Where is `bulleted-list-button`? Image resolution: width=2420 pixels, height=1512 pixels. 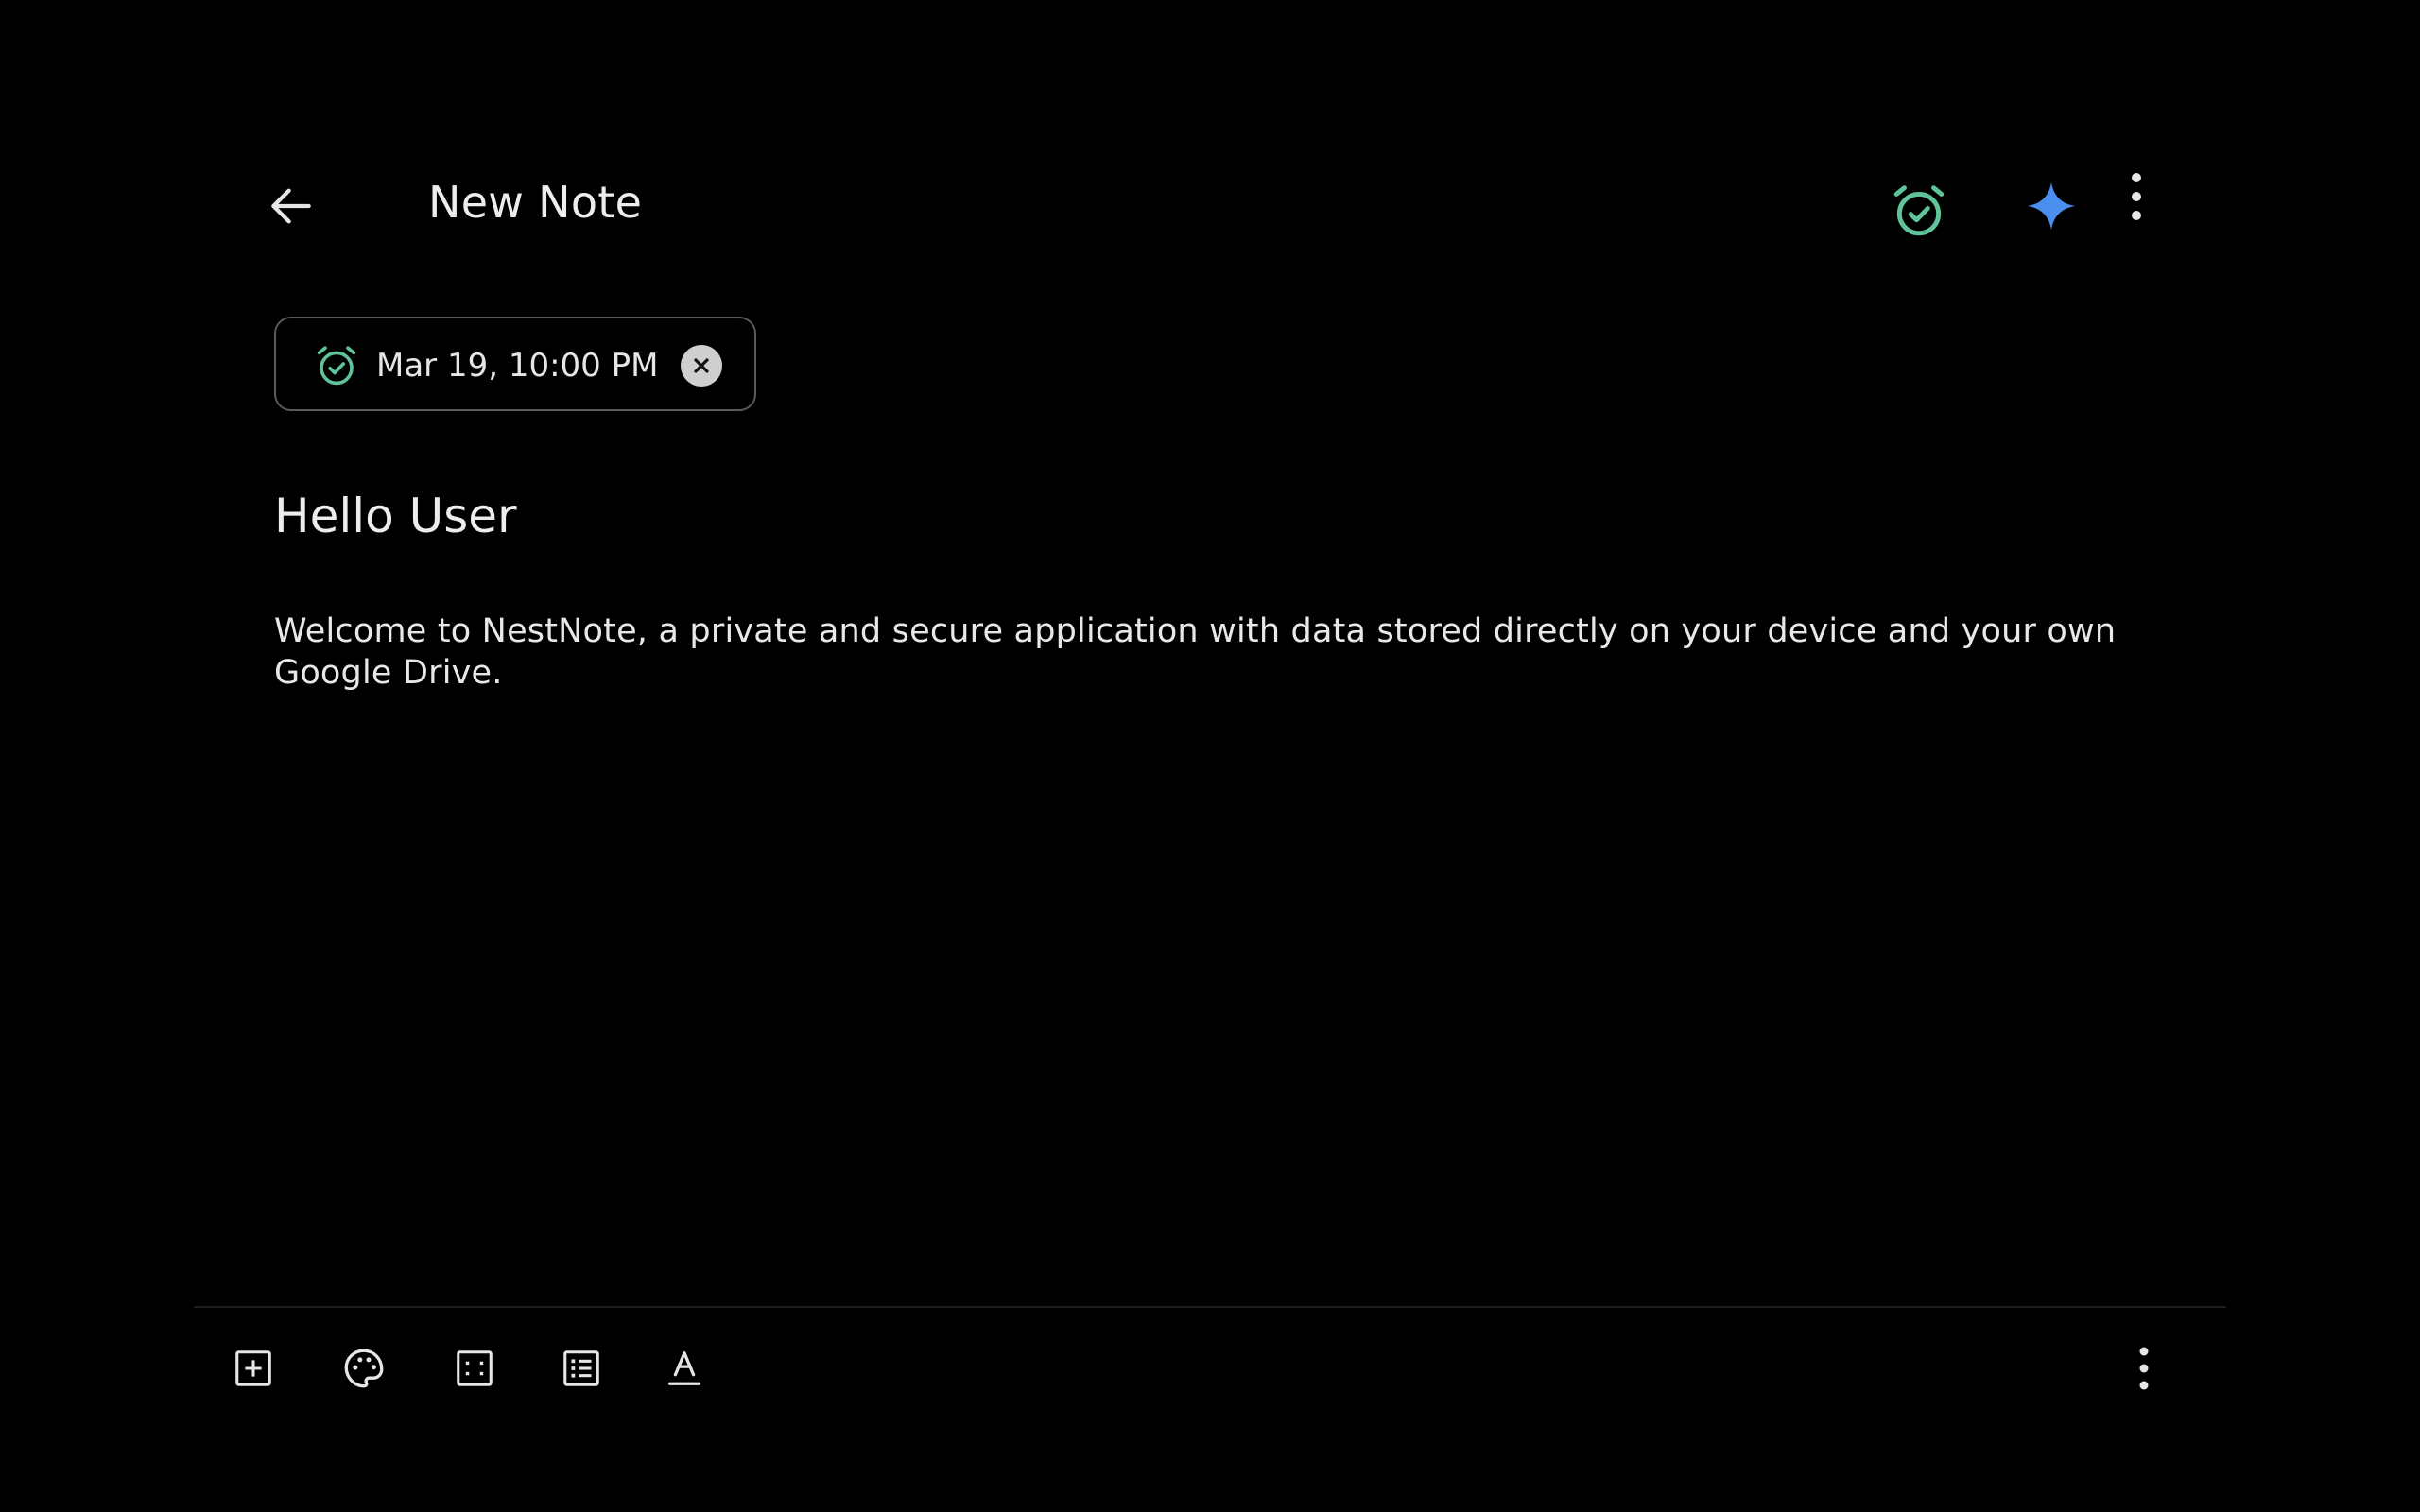 bulleted-list-button is located at coordinates (582, 1368).